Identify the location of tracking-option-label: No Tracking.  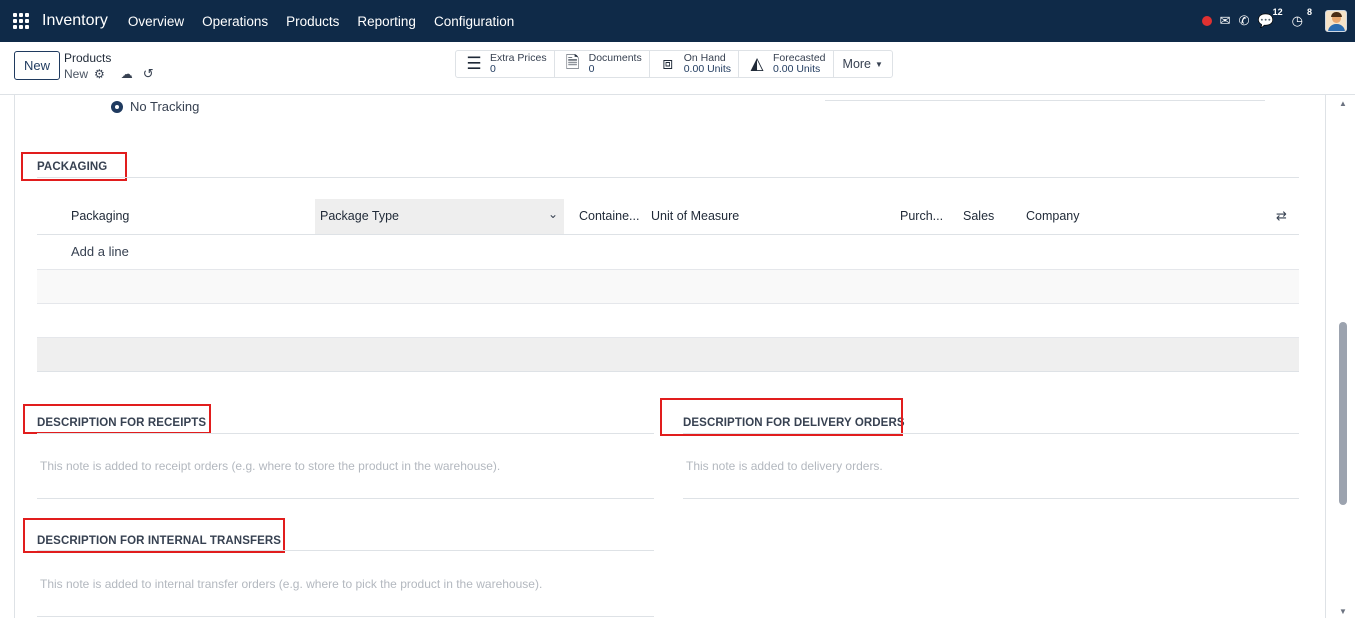
(164, 106).